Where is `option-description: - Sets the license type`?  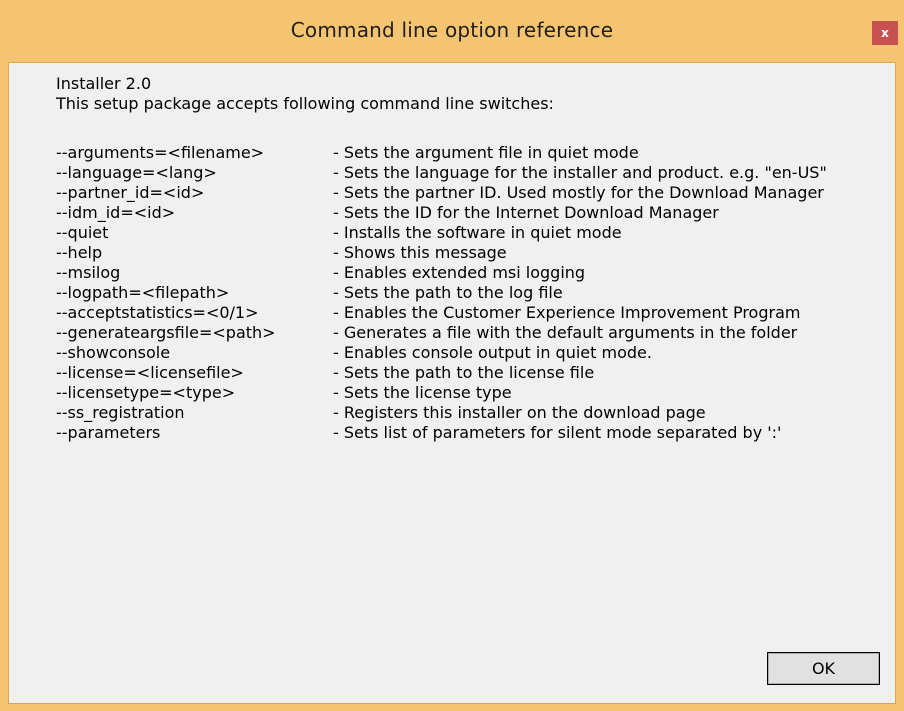
option-description: - Sets the license type is located at coordinates (422, 392).